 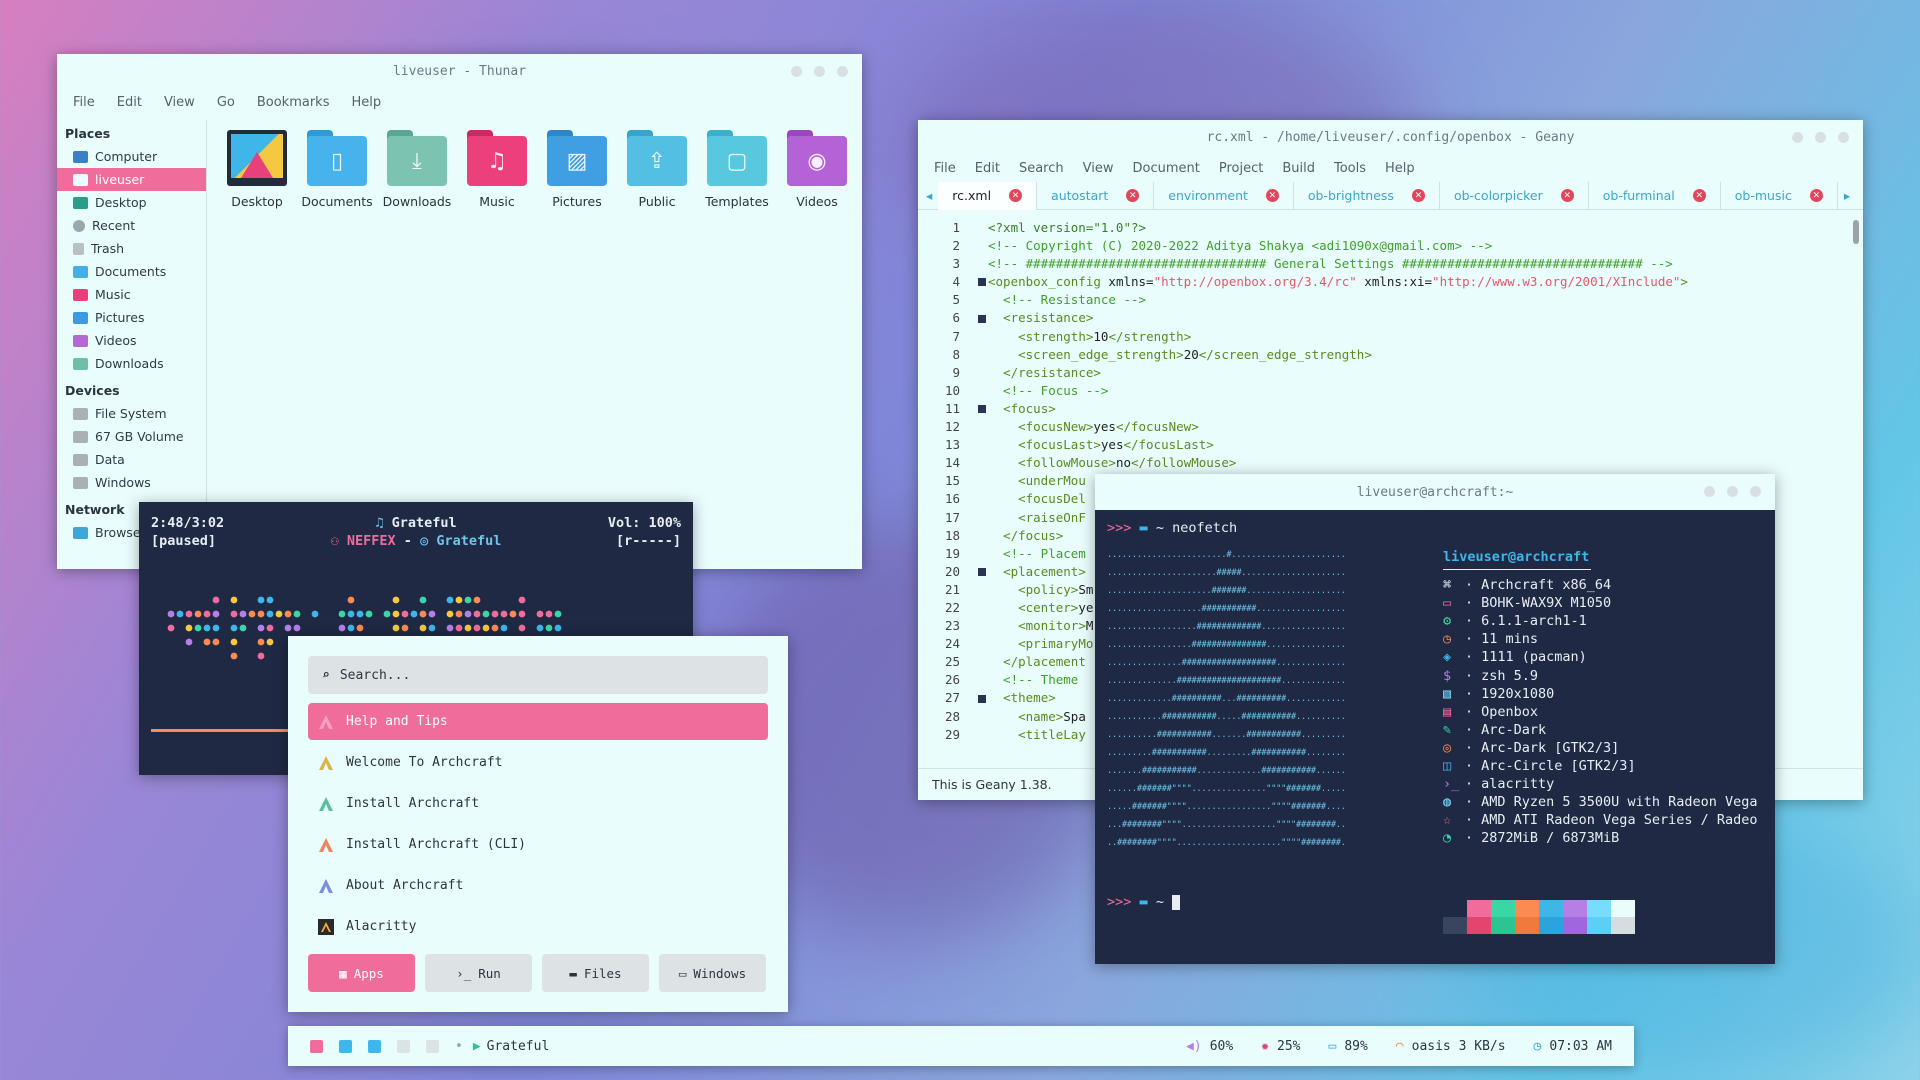 What do you see at coordinates (131, 271) in the screenshot?
I see `sidebar-item-documents: Documents` at bounding box center [131, 271].